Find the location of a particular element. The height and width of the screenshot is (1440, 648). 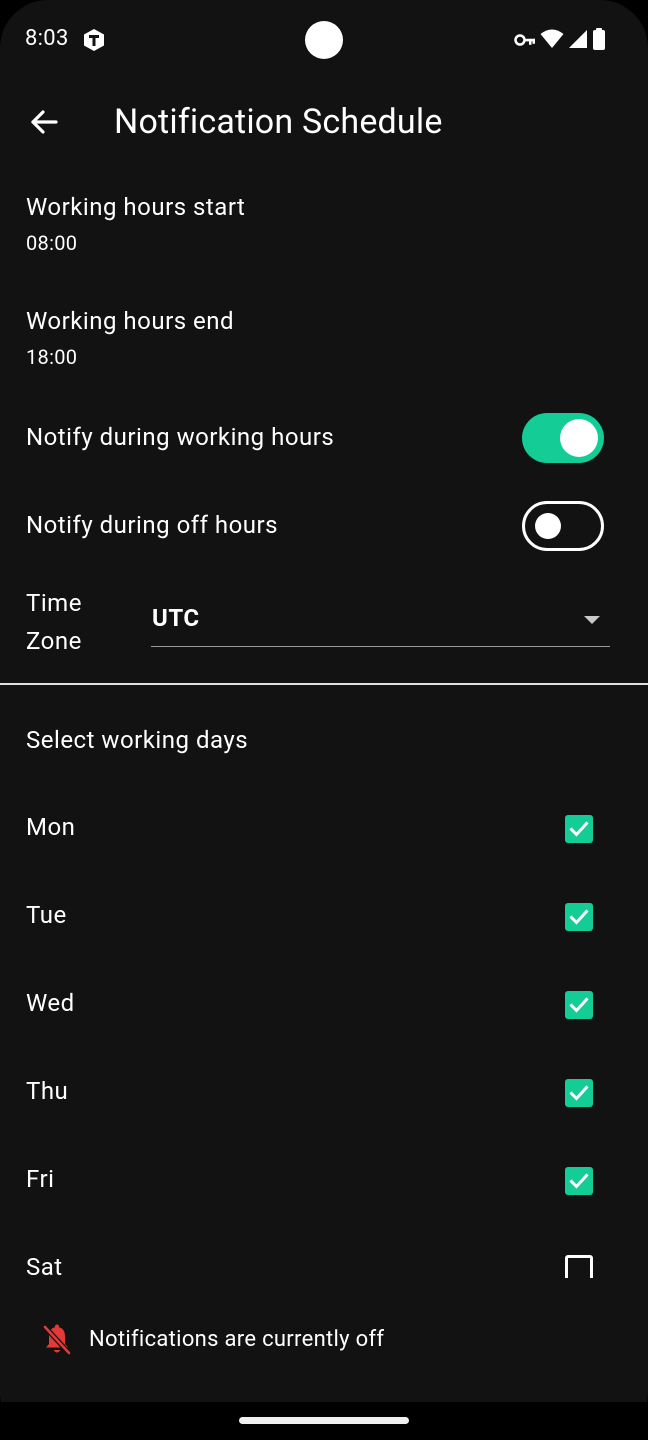

app-badge-icon is located at coordinates (94, 40).